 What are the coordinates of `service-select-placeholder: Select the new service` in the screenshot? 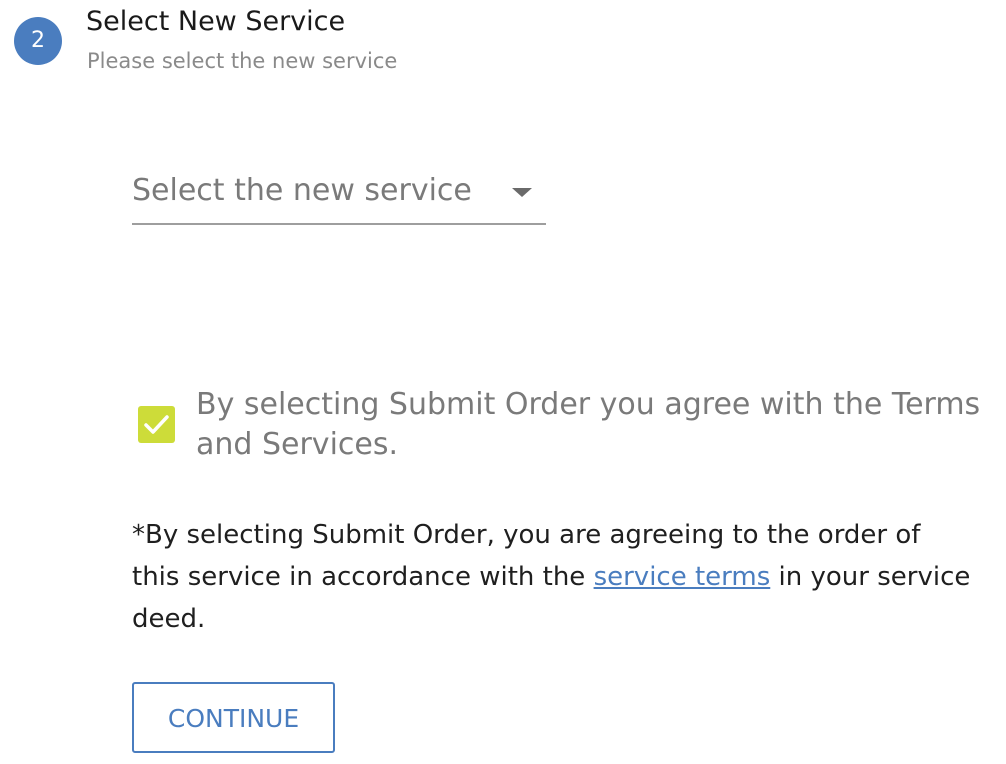 It's located at (302, 190).